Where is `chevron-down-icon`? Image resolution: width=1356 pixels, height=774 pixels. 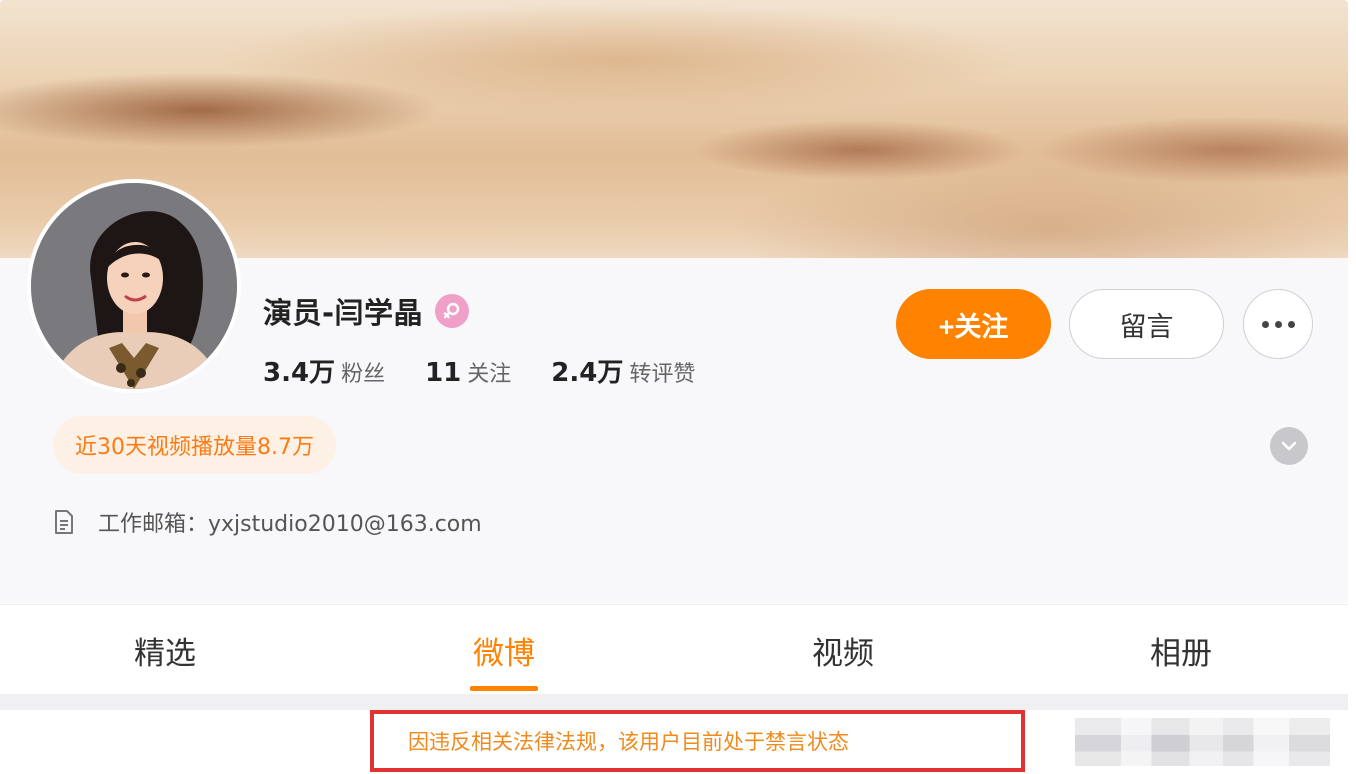
chevron-down-icon is located at coordinates (1289, 446).